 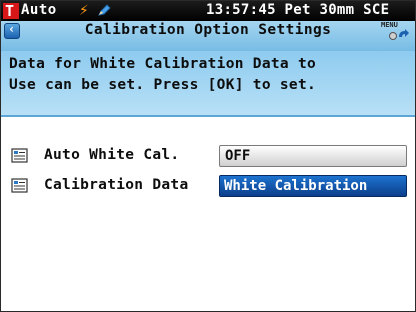 I want to click on auto-white-cal-value: OFF, so click(x=238, y=156).